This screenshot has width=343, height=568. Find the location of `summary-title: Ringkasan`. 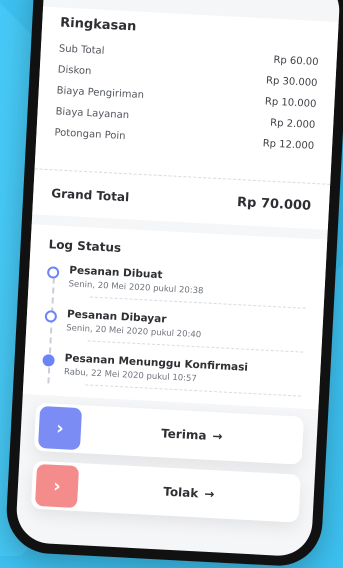

summary-title: Ringkasan is located at coordinates (98, 25).